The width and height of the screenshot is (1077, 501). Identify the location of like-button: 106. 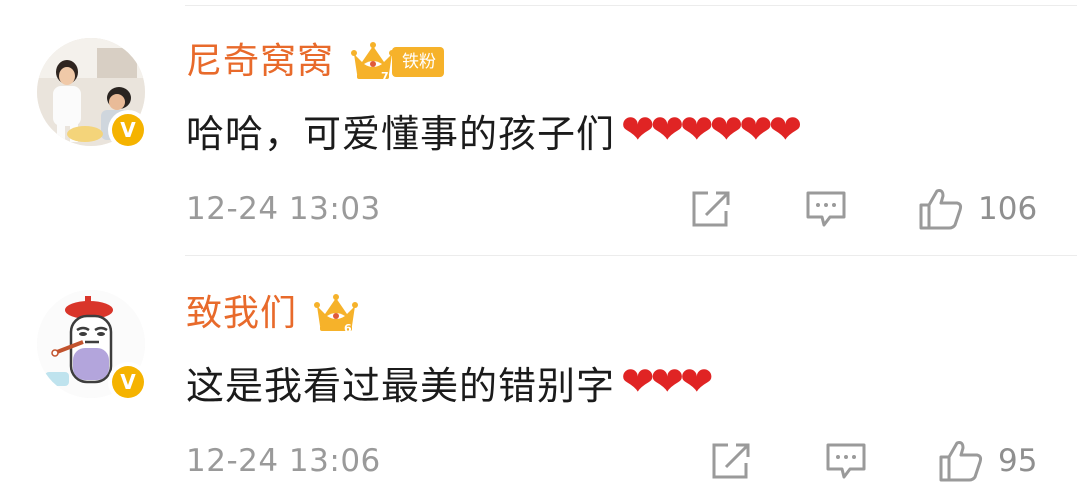
(977, 209).